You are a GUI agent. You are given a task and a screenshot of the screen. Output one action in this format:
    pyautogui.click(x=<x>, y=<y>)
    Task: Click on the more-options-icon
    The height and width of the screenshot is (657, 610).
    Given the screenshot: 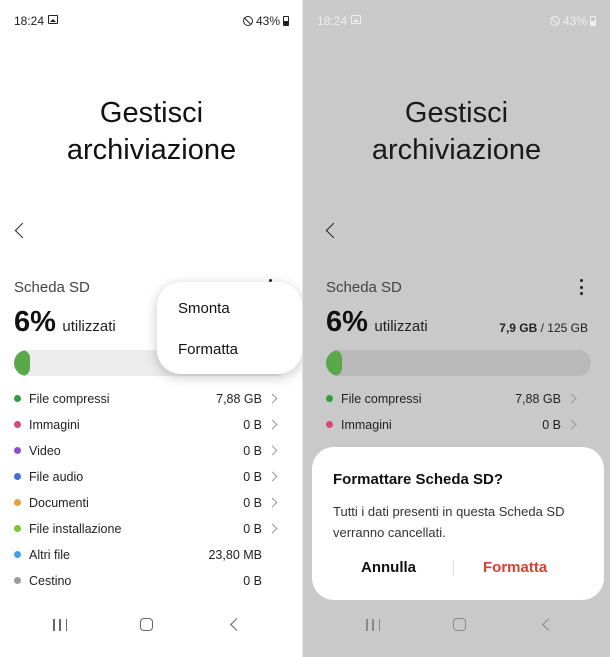 What is the action you would take?
    pyautogui.click(x=581, y=287)
    